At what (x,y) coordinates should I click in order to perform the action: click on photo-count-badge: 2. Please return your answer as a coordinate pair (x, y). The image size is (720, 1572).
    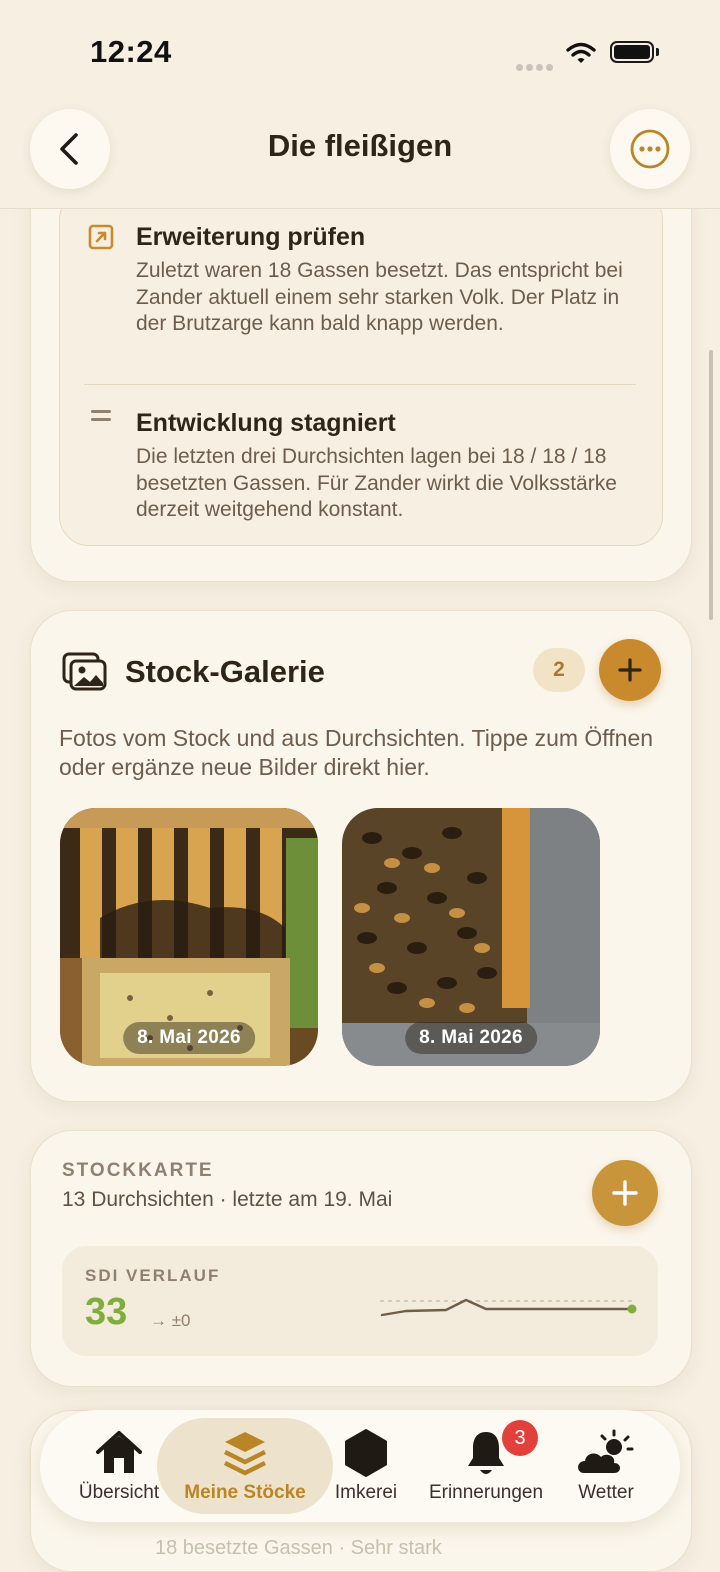
    Looking at the image, I should click on (559, 670).